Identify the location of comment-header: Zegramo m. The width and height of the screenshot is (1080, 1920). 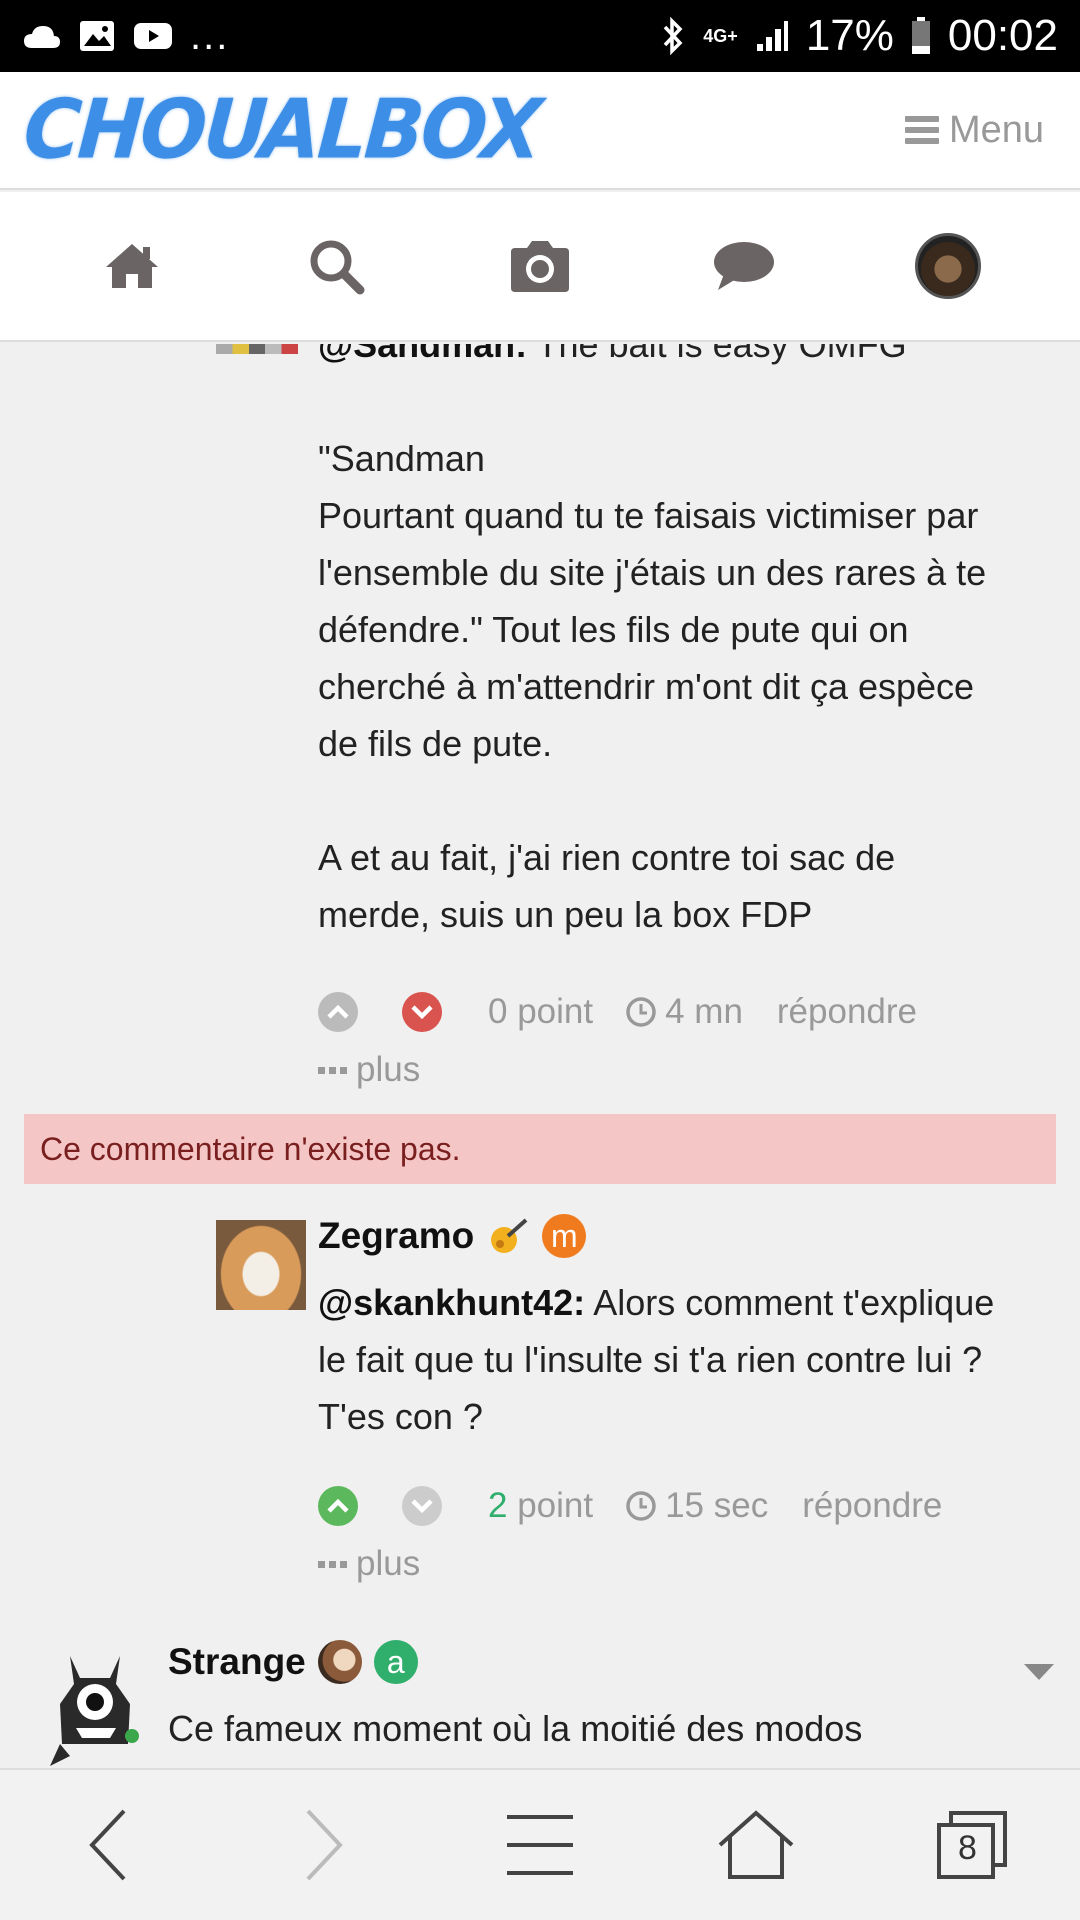
(452, 1236).